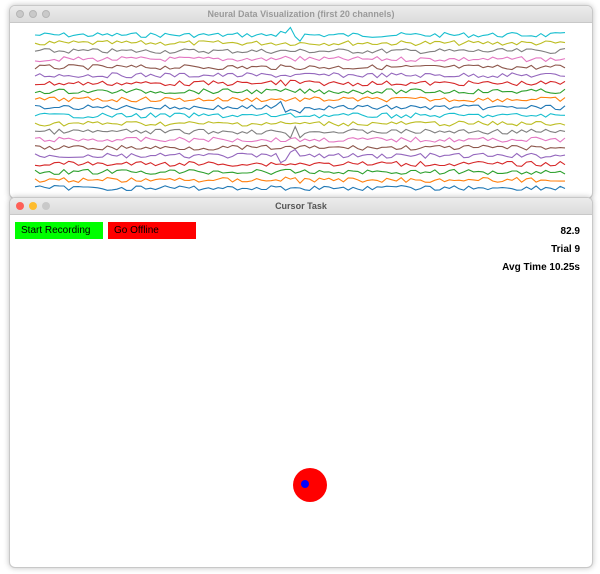 The image size is (600, 574). I want to click on cursor-window-titlebar: Cursor Task, so click(301, 206).